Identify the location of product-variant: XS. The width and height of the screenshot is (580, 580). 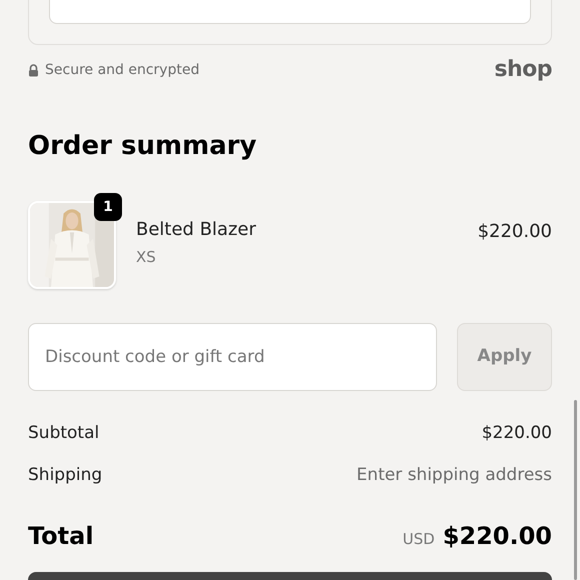
(146, 257).